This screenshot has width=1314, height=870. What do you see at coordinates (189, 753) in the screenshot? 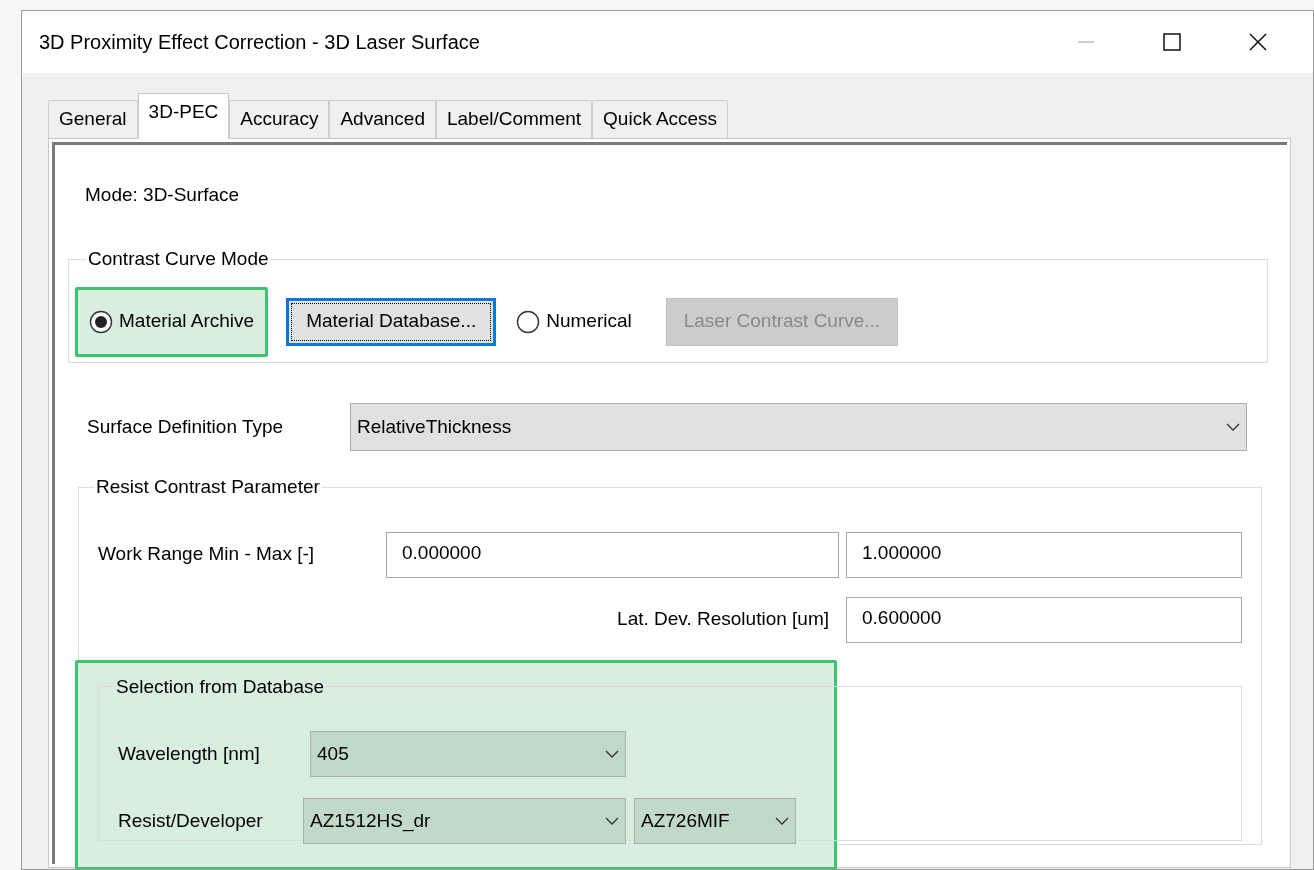
I see `field-label: Wavelength [nm]` at bounding box center [189, 753].